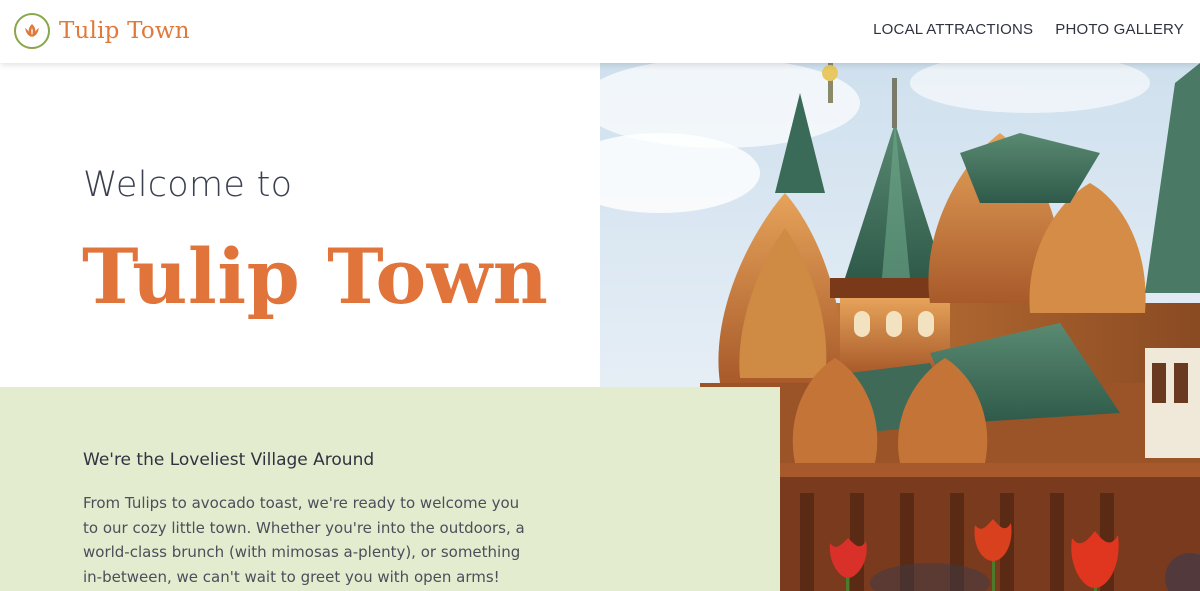 The image size is (1200, 591). What do you see at coordinates (229, 460) in the screenshot?
I see `intro-heading: We're the Loveliest Village Around` at bounding box center [229, 460].